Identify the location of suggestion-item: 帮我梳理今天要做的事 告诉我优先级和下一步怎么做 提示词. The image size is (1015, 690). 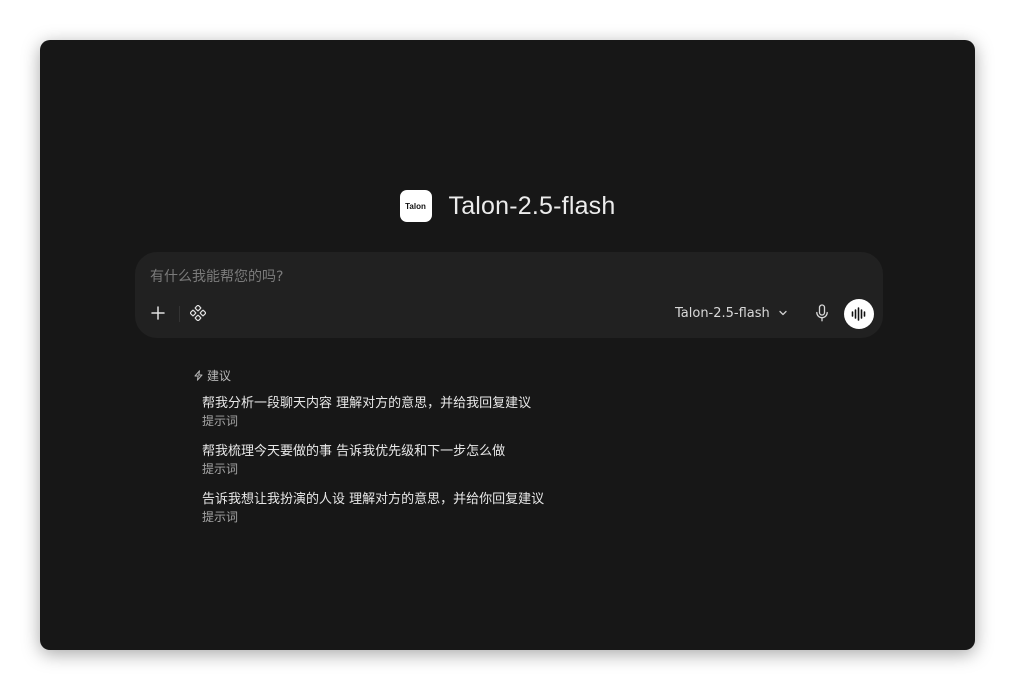
(482, 467).